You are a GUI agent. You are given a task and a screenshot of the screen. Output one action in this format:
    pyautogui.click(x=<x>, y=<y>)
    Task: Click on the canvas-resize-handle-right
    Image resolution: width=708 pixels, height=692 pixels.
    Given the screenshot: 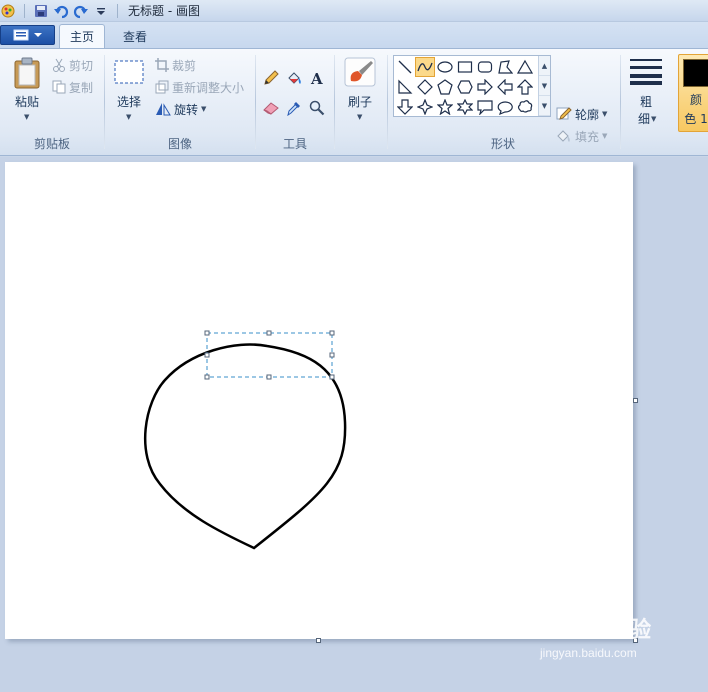 What is the action you would take?
    pyautogui.click(x=635, y=400)
    